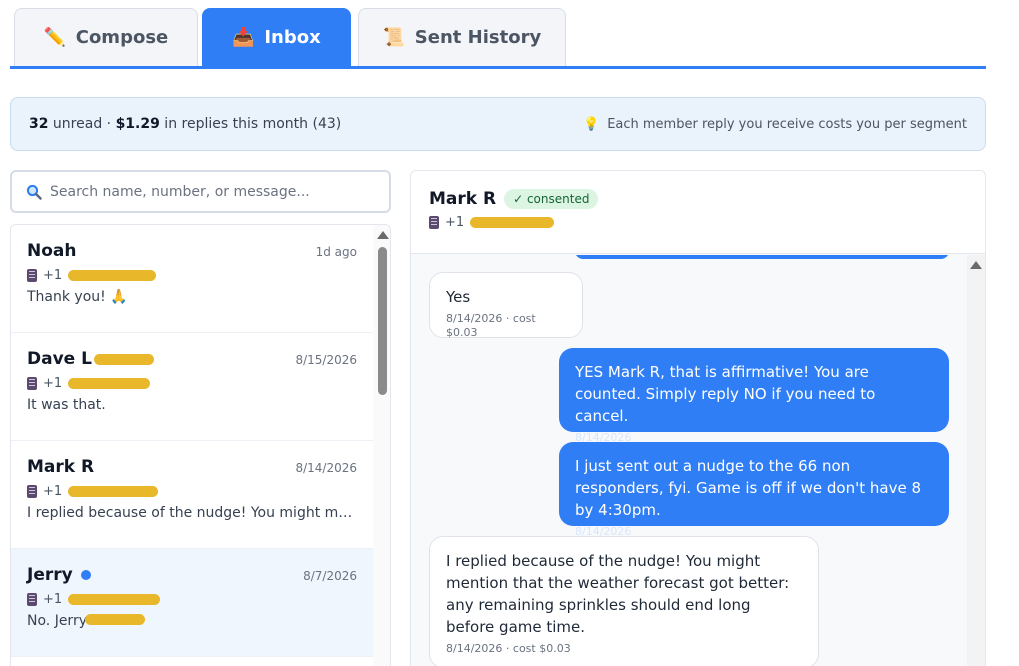 The width and height of the screenshot is (1019, 666). I want to click on conversation-item: Jerry 8/7/2026 +1 No. Jerry, so click(192, 603).